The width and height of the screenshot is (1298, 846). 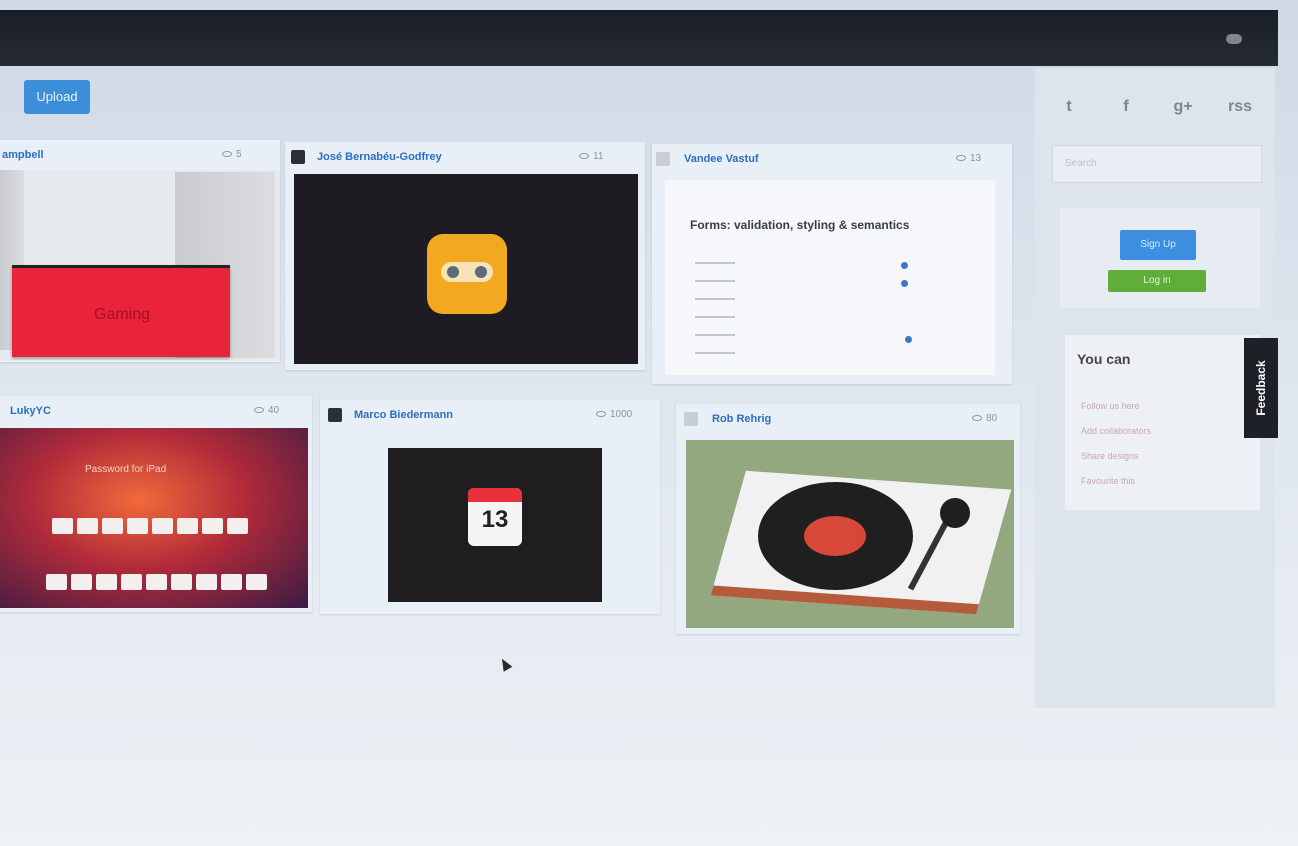 What do you see at coordinates (126, 469) in the screenshot?
I see `shot-text: Password for iPad` at bounding box center [126, 469].